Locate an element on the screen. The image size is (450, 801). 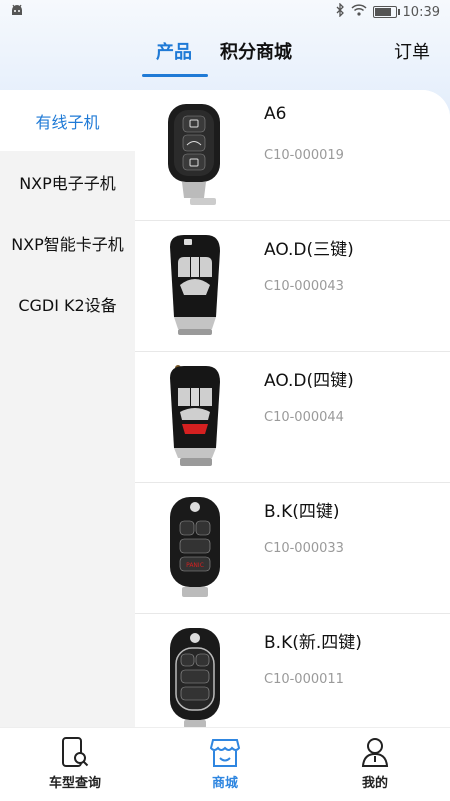
tab-underline is located at coordinates (175, 75).